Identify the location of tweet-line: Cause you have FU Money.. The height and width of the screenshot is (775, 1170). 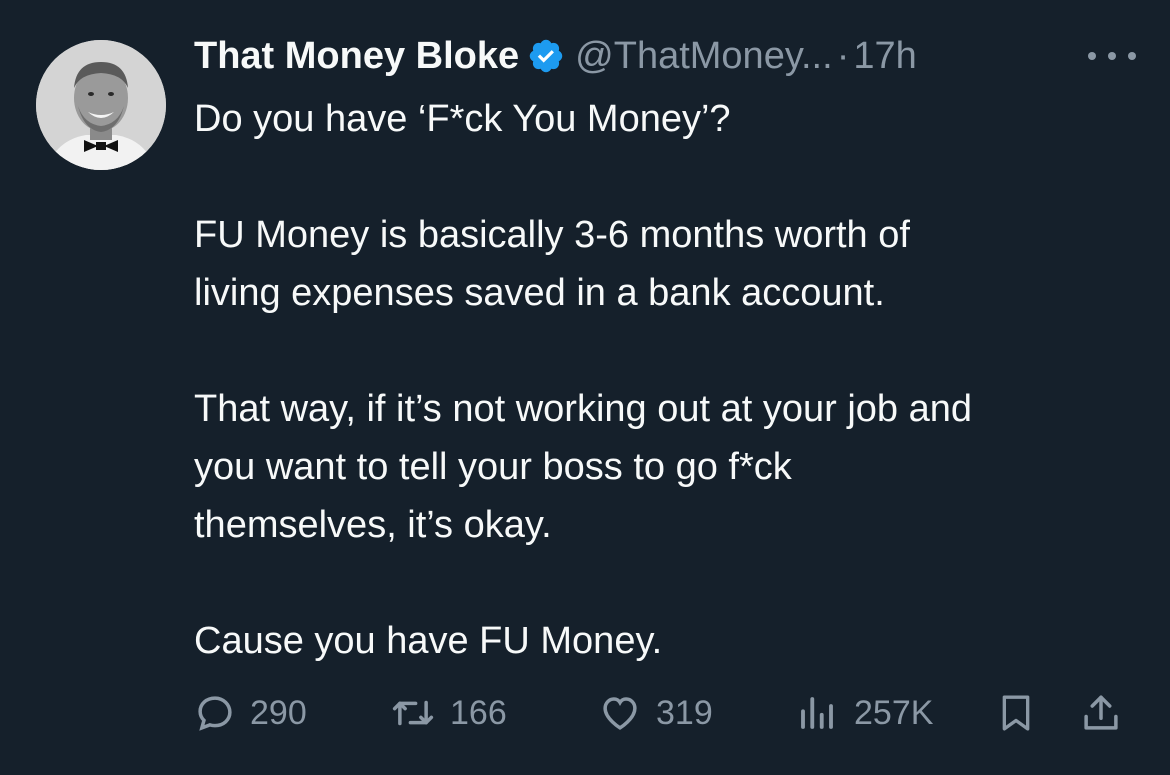
(428, 641).